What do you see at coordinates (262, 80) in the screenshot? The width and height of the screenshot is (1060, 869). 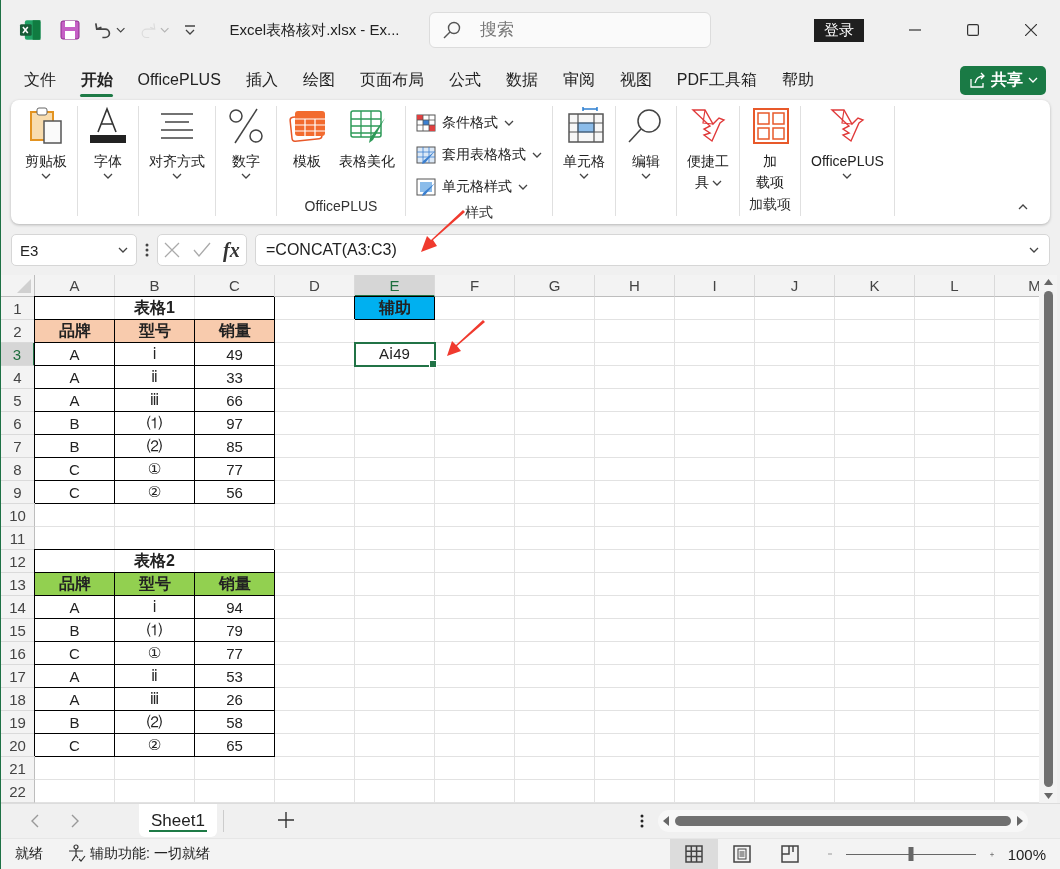 I see `ribbon-tab: 插入` at bounding box center [262, 80].